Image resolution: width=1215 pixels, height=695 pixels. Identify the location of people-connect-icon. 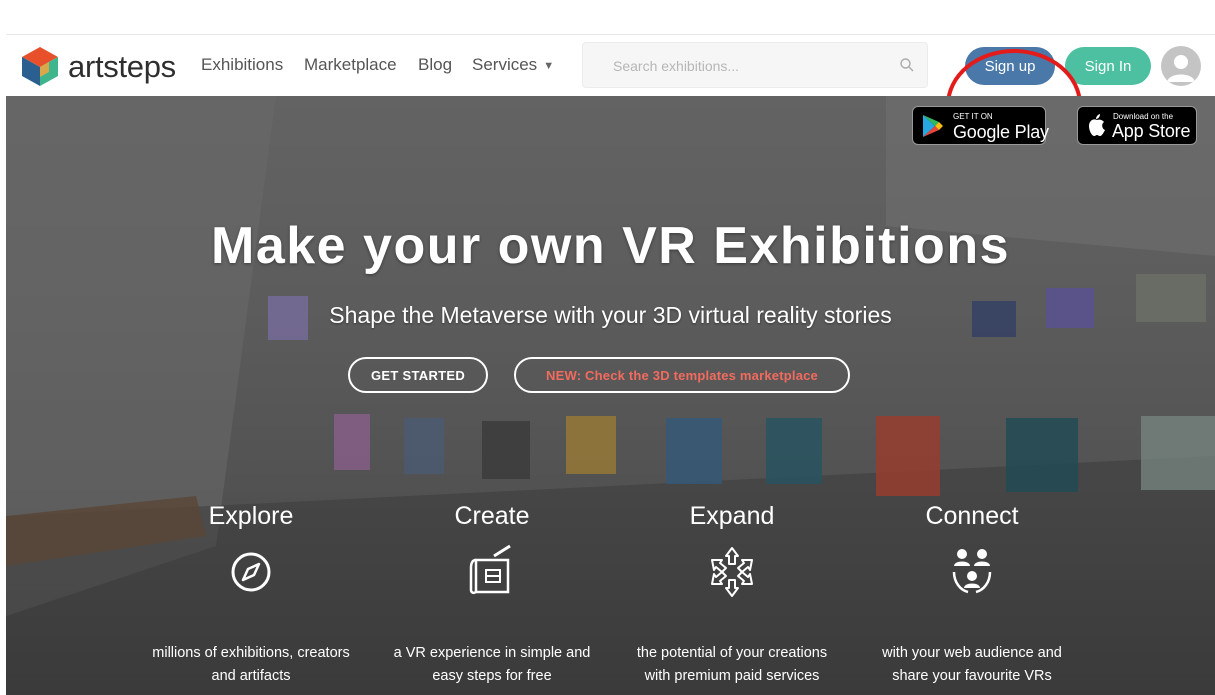
(972, 571).